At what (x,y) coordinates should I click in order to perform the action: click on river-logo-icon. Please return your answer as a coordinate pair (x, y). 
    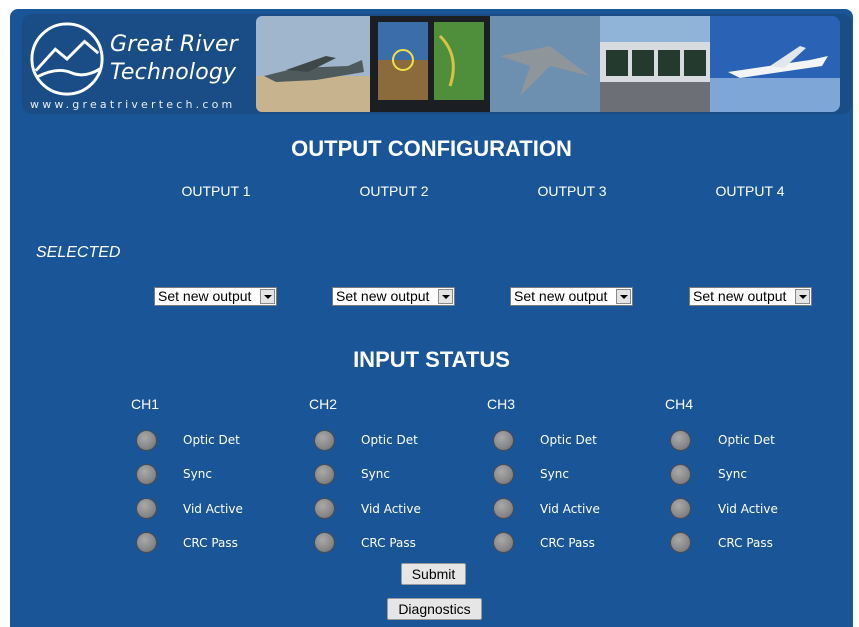
    Looking at the image, I should click on (67, 59).